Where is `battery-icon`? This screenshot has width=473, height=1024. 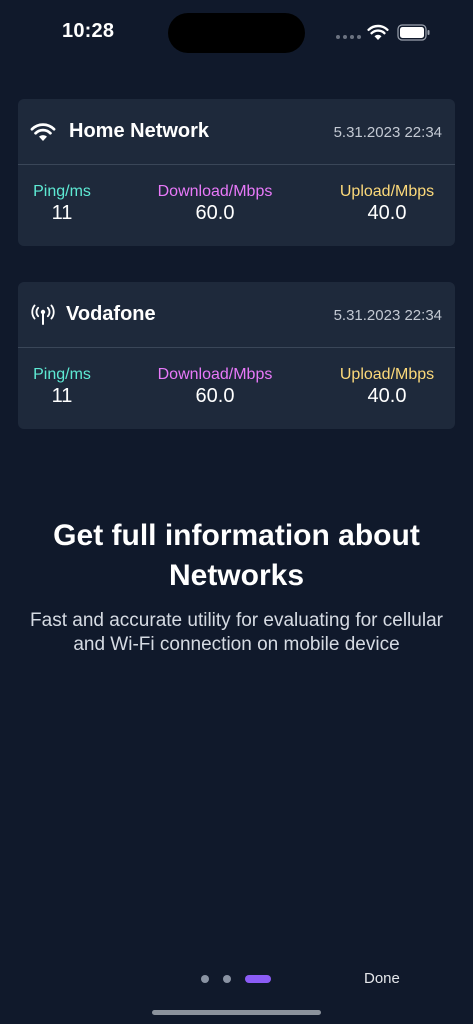
battery-icon is located at coordinates (413, 32).